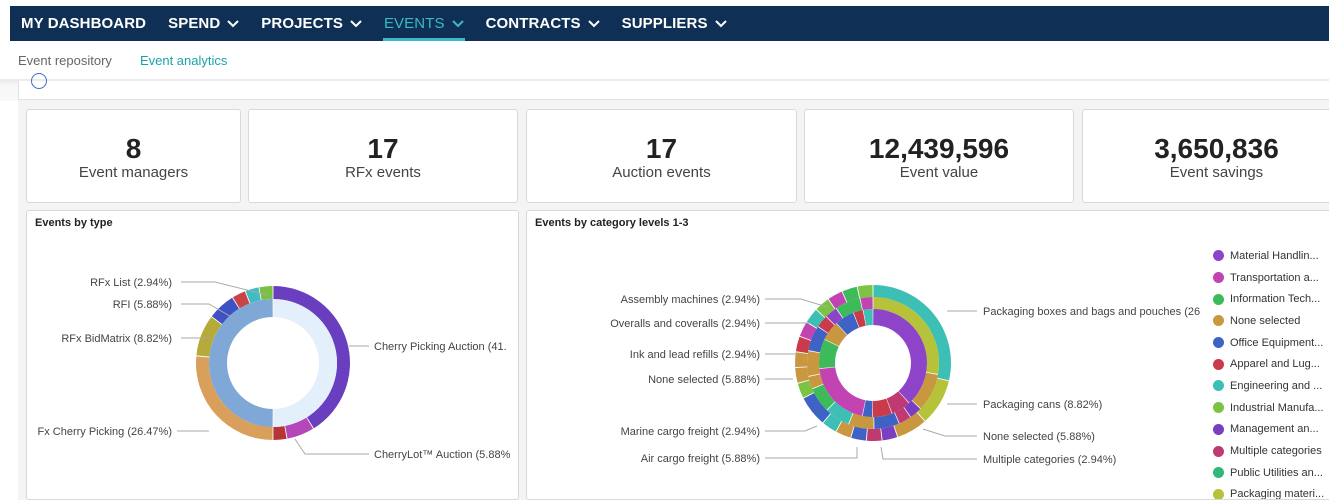  Describe the element at coordinates (1216, 172) in the screenshot. I see `stat-label: Event savings` at that location.